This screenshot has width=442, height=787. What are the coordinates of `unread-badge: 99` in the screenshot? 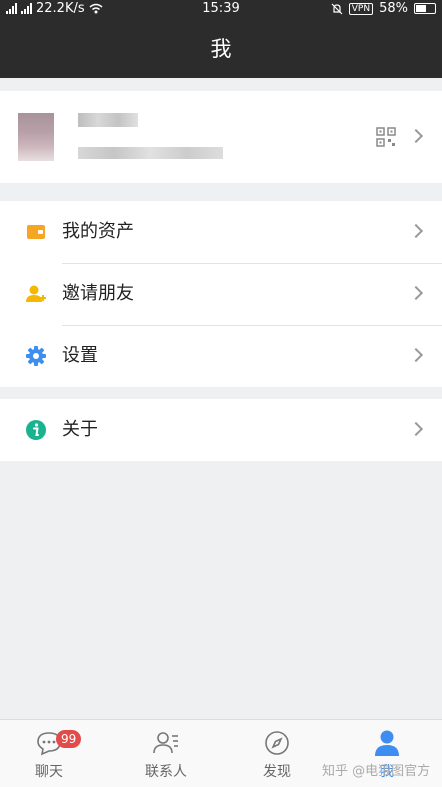 It's located at (69, 739).